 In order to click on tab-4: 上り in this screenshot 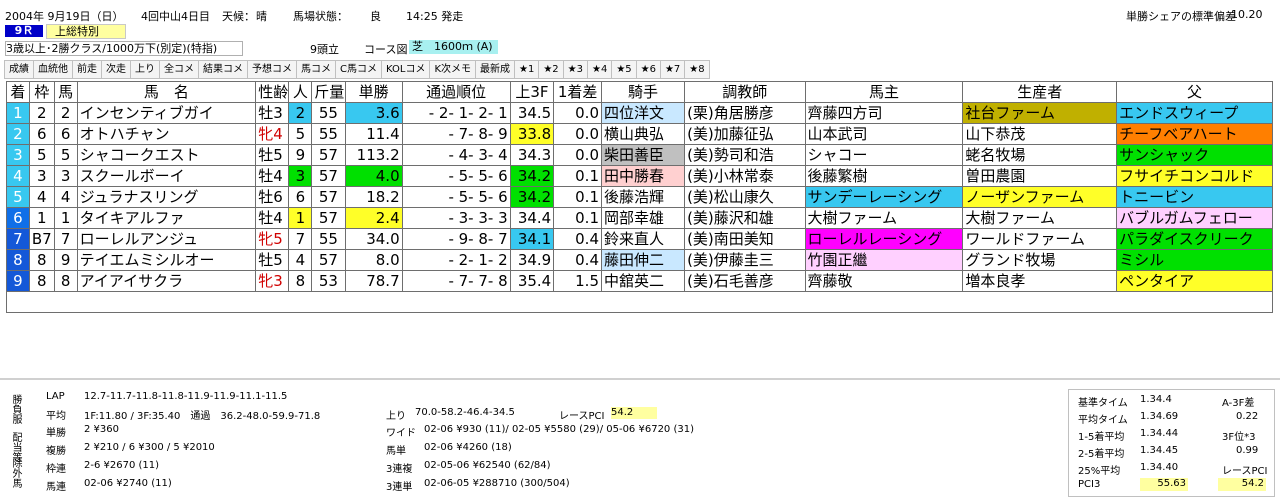, I will do `click(144, 69)`.